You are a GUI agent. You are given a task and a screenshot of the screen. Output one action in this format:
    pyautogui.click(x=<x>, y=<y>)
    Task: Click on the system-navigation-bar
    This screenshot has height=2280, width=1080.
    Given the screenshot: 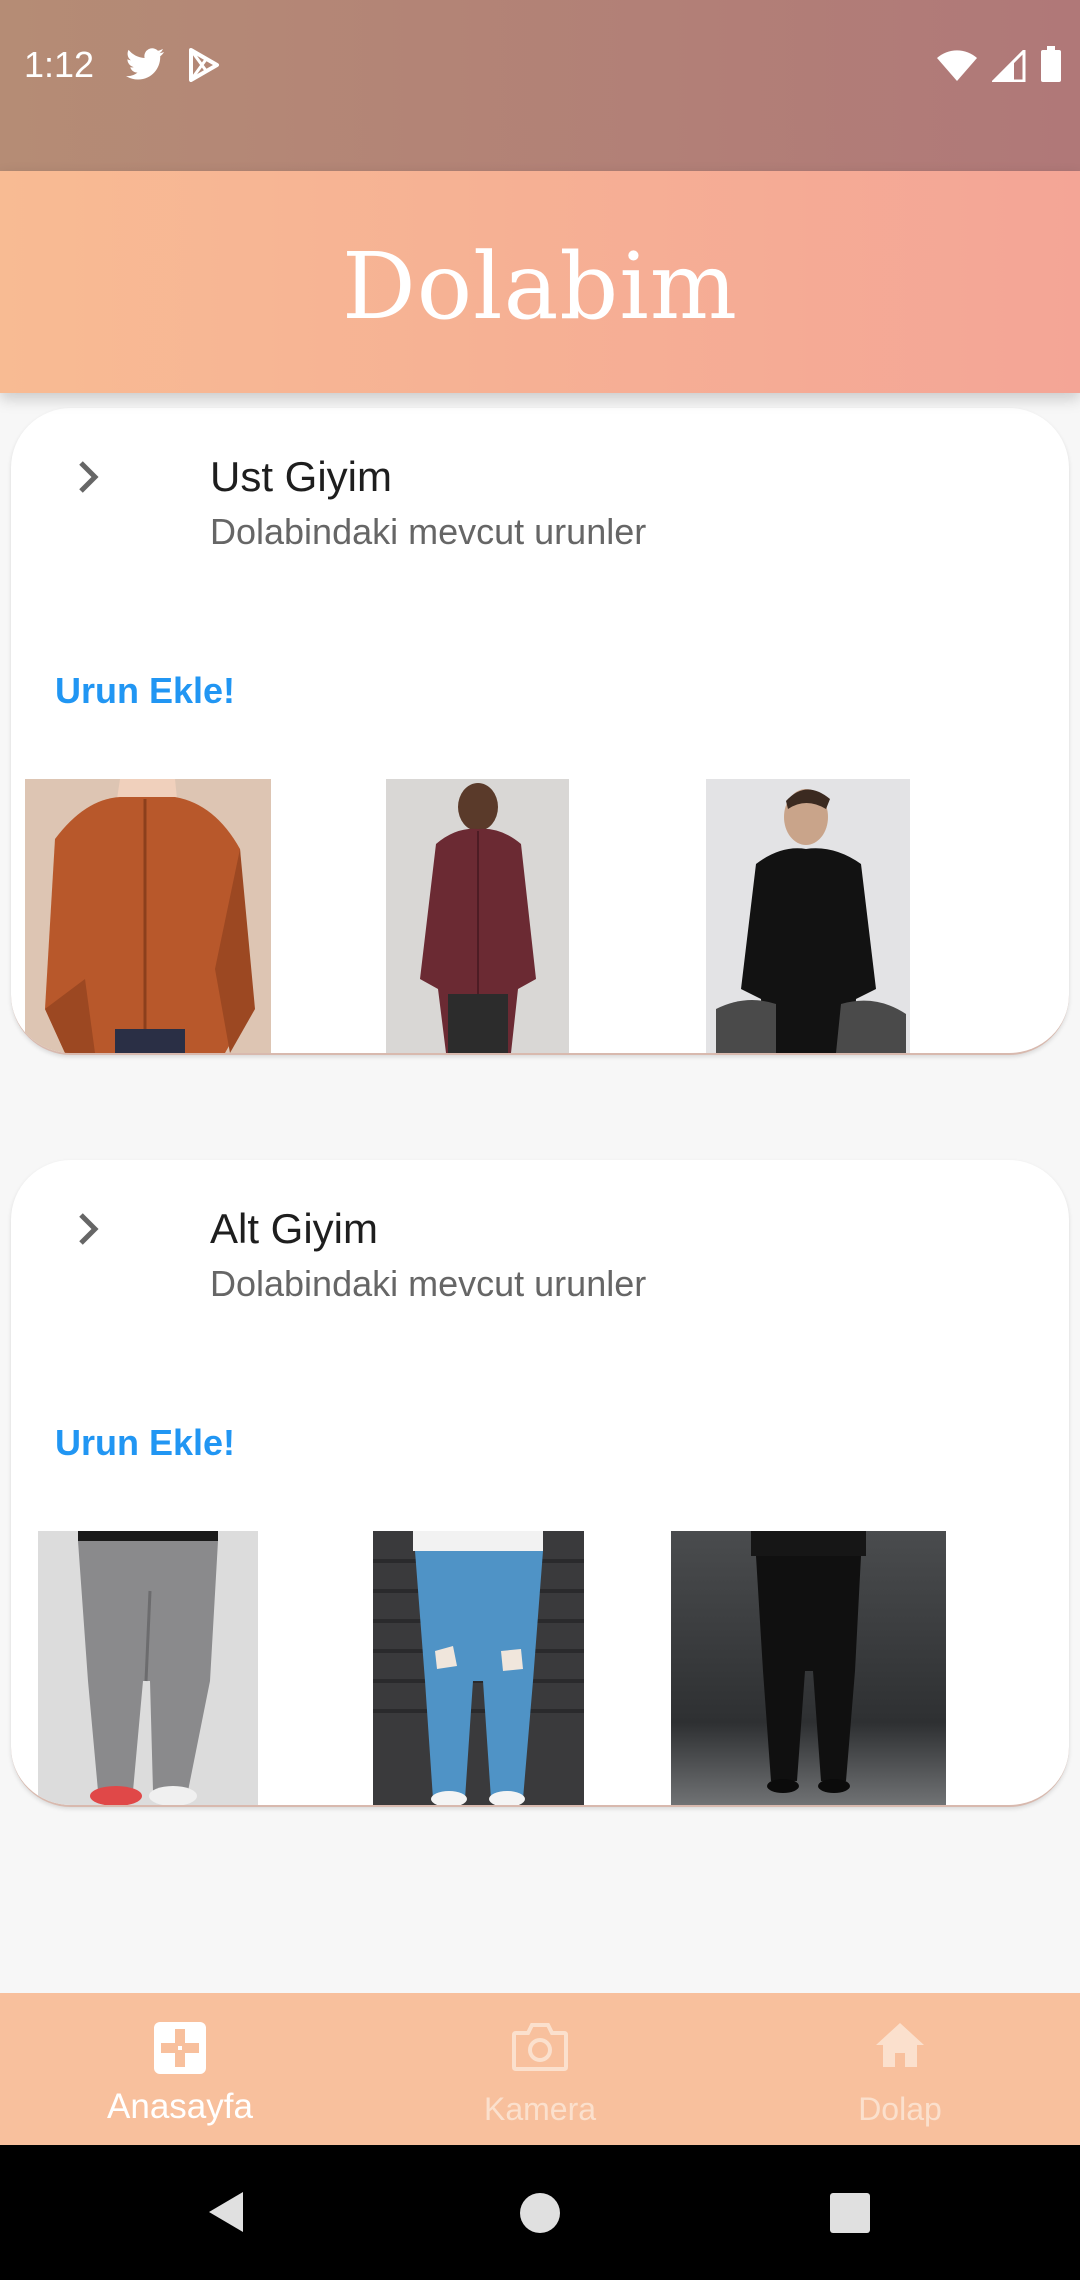 What is the action you would take?
    pyautogui.click(x=540, y=2212)
    